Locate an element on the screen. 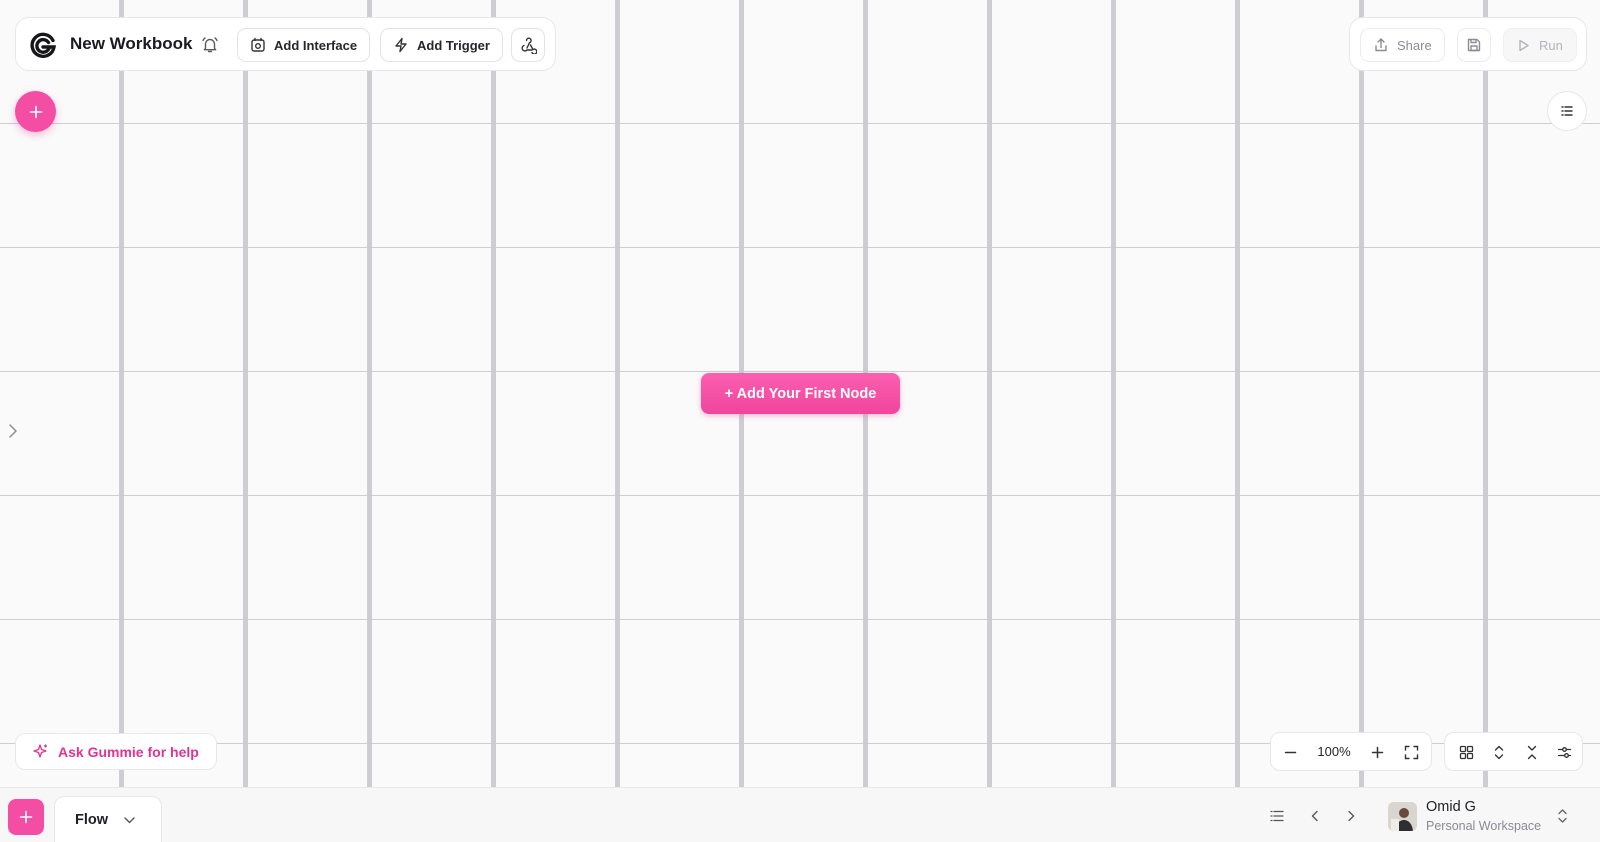 Image resolution: width=1600 pixels, height=842 pixels. user-name: Omid G is located at coordinates (1451, 807).